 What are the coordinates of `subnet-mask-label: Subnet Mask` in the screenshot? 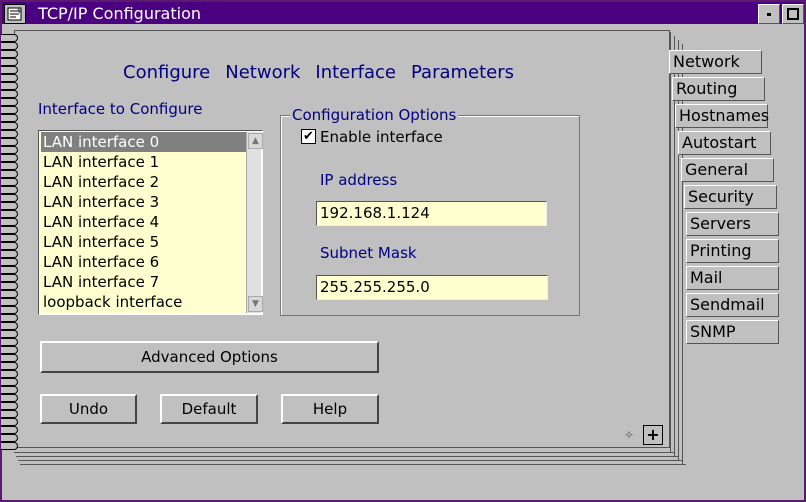 It's located at (368, 253).